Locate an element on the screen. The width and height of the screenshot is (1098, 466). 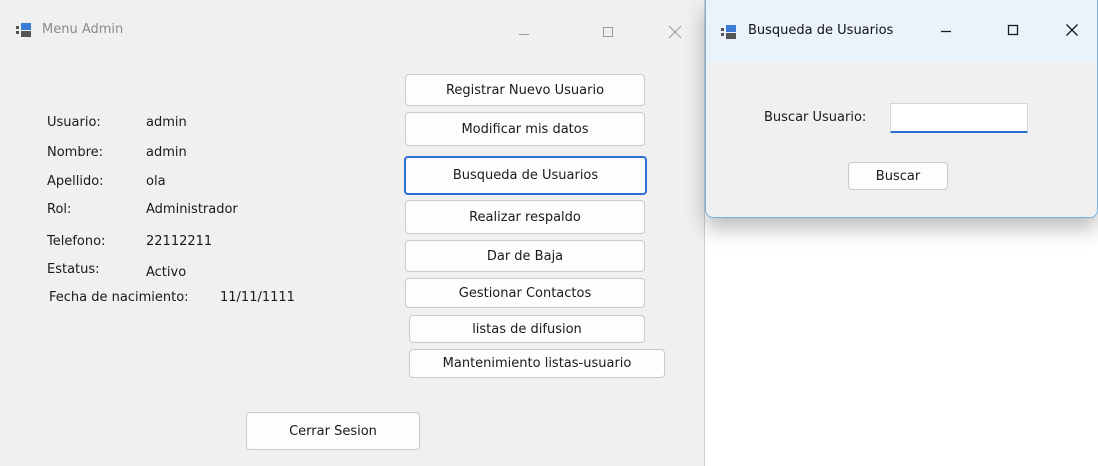
field-label-usuario: Usuario: is located at coordinates (74, 122).